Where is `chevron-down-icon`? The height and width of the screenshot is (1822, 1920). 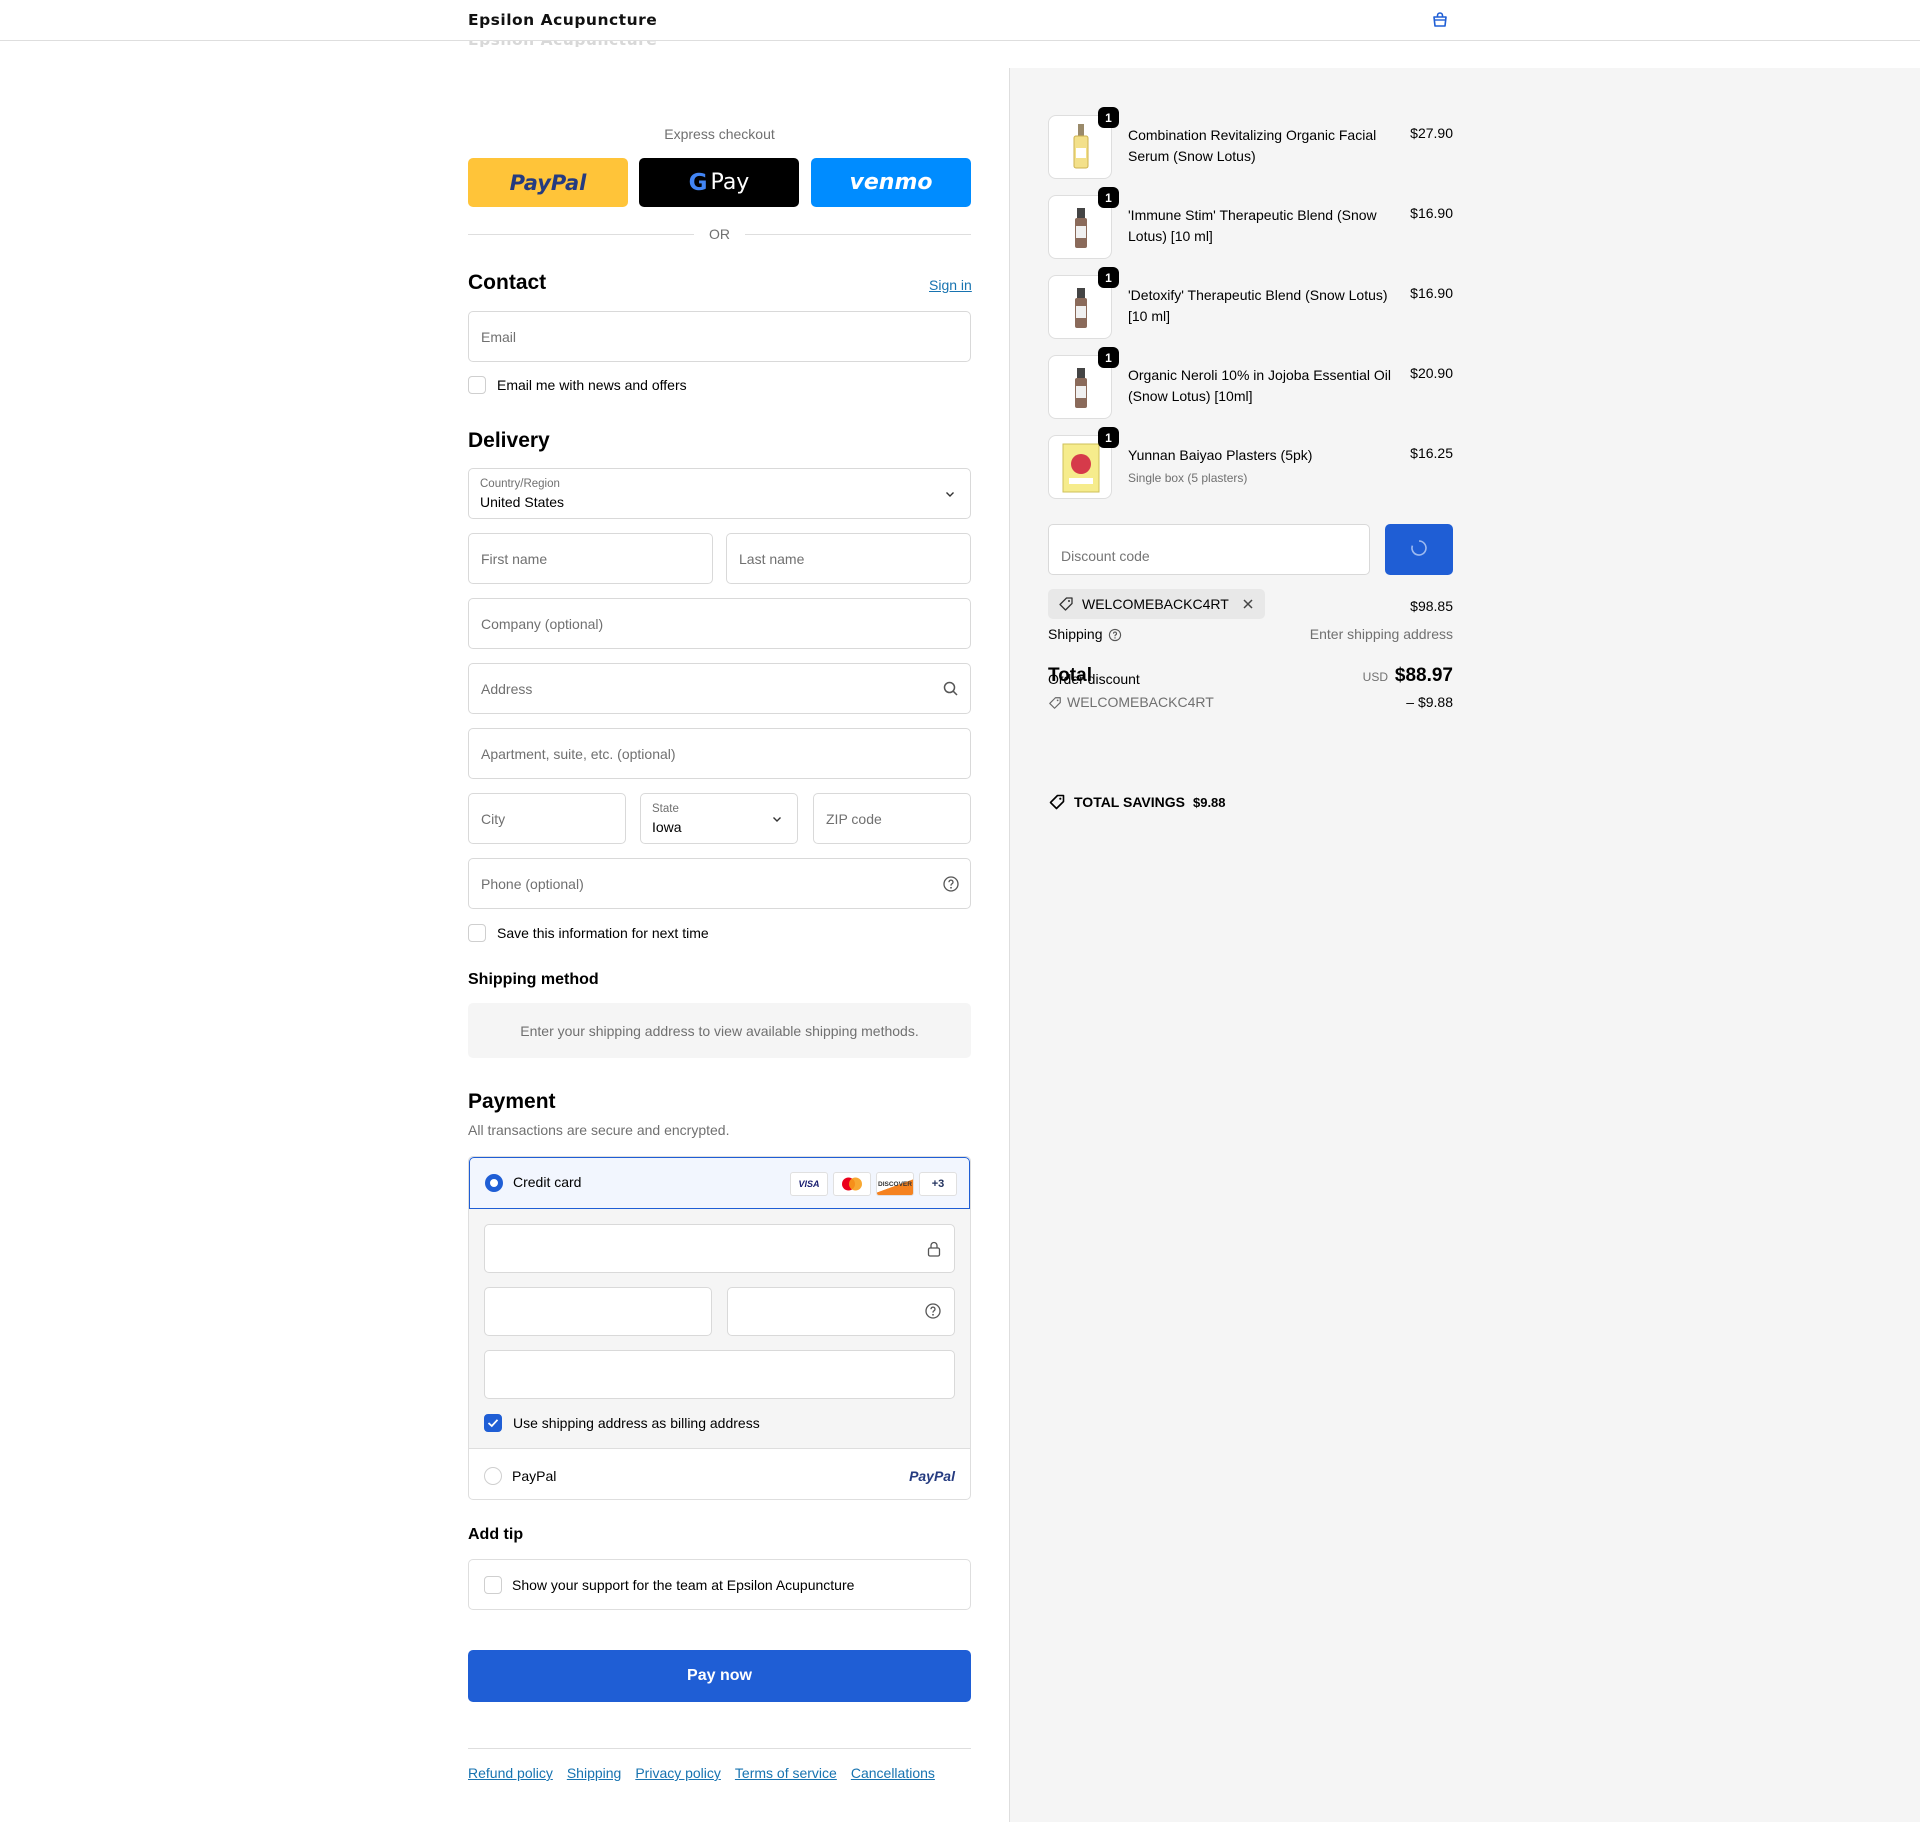
chevron-down-icon is located at coordinates (777, 819).